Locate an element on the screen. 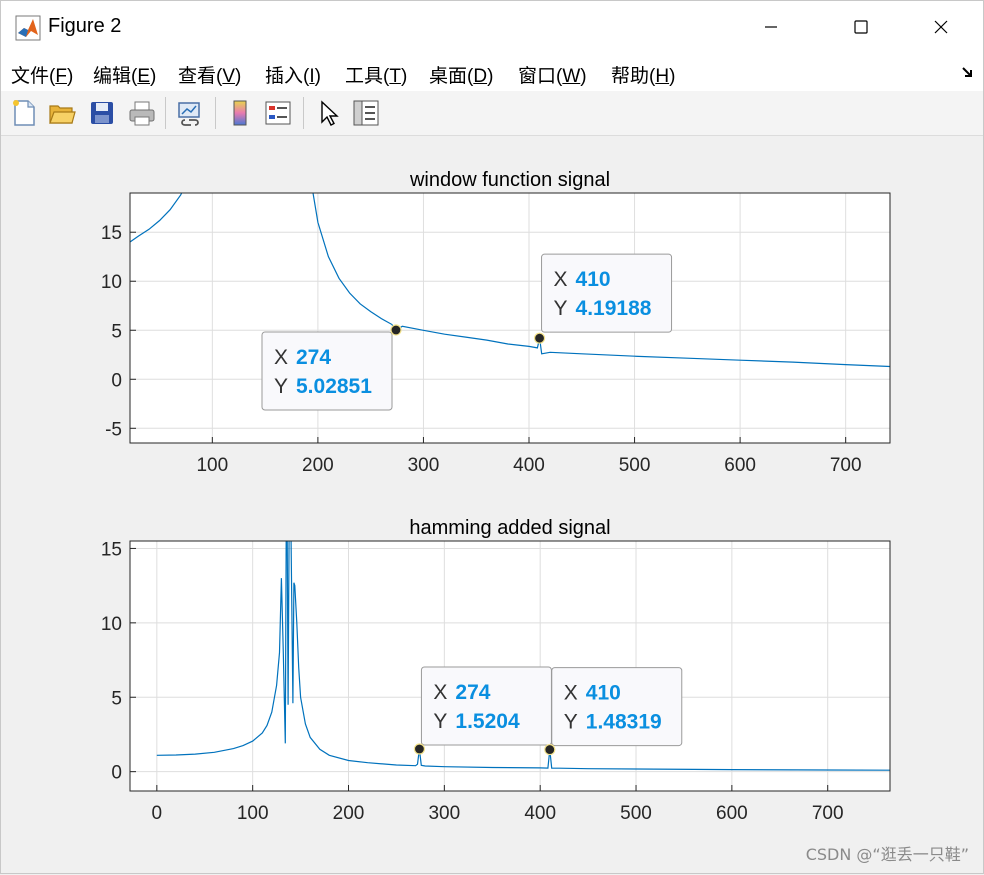 The image size is (984, 875). minimize-icon is located at coordinates (771, 27).